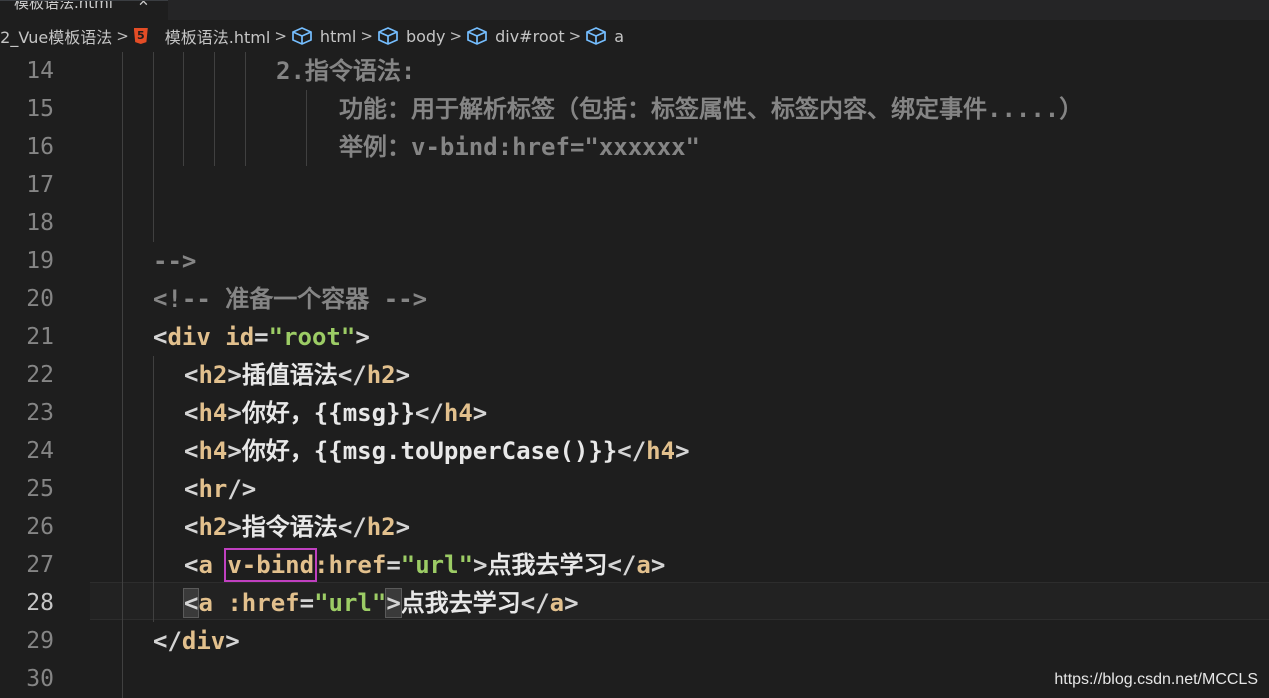  What do you see at coordinates (530, 36) in the screenshot?
I see `breadcrumb-label: div#root` at bounding box center [530, 36].